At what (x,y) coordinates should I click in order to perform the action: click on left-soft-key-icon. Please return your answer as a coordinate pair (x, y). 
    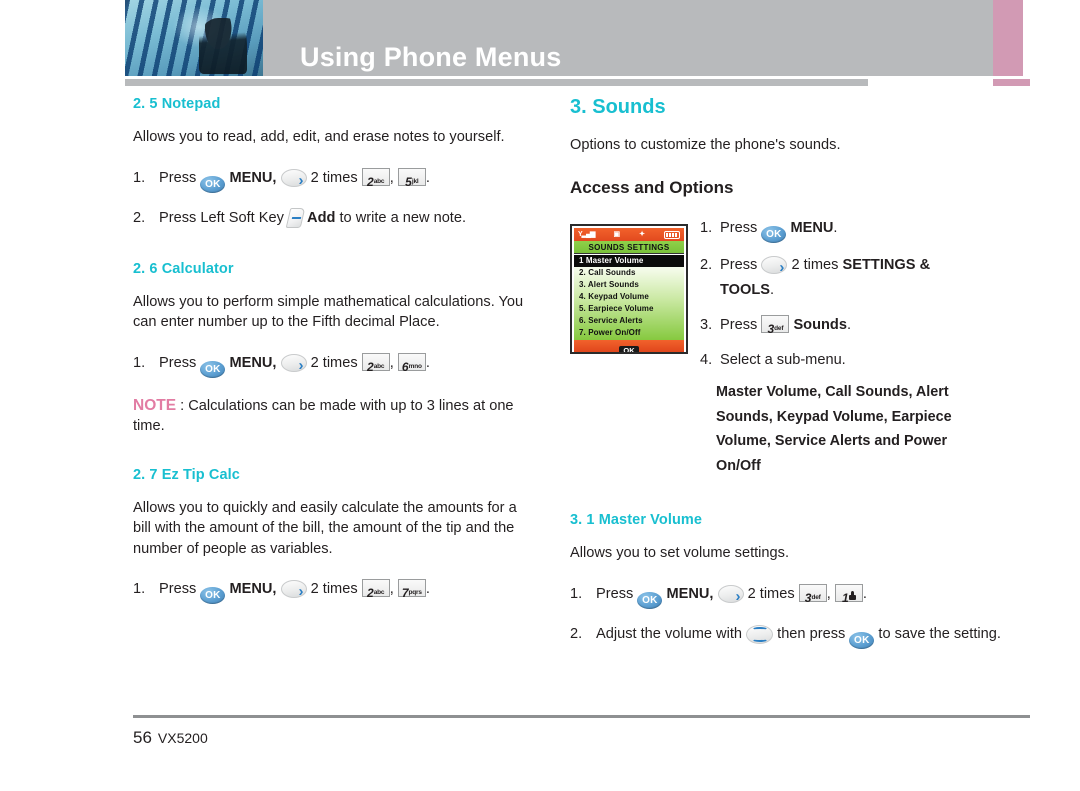
    Looking at the image, I should click on (295, 217).